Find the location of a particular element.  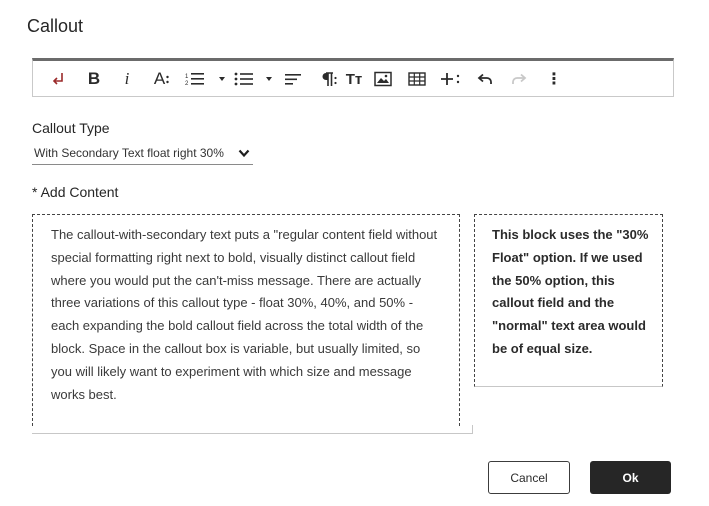

bold-button: B is located at coordinates (94, 79).